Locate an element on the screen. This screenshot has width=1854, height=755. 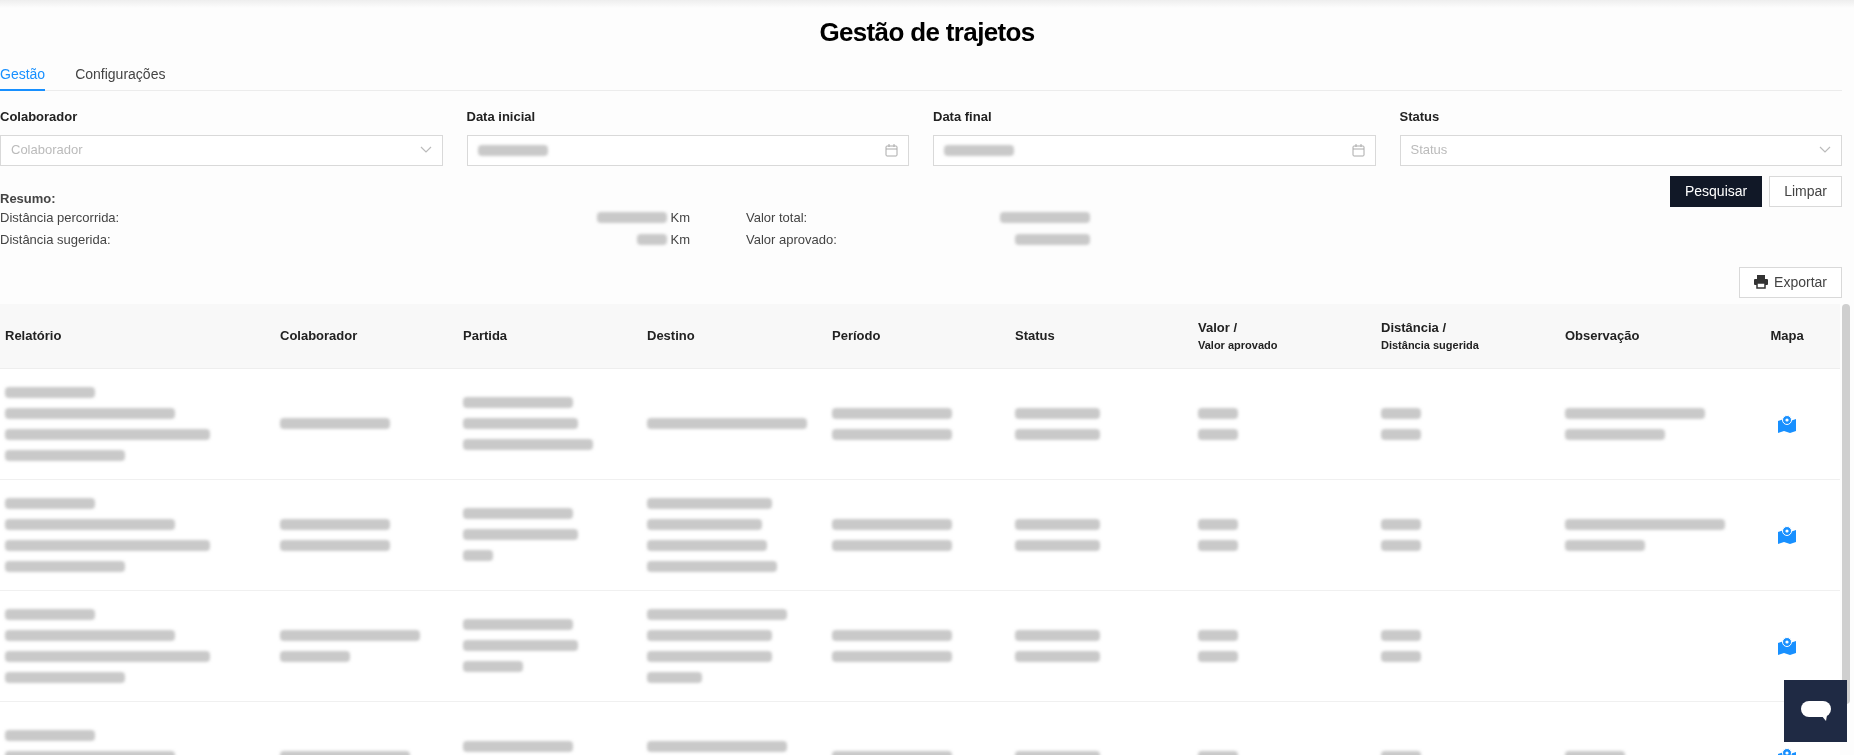
column-header: Status is located at coordinates (1035, 335).